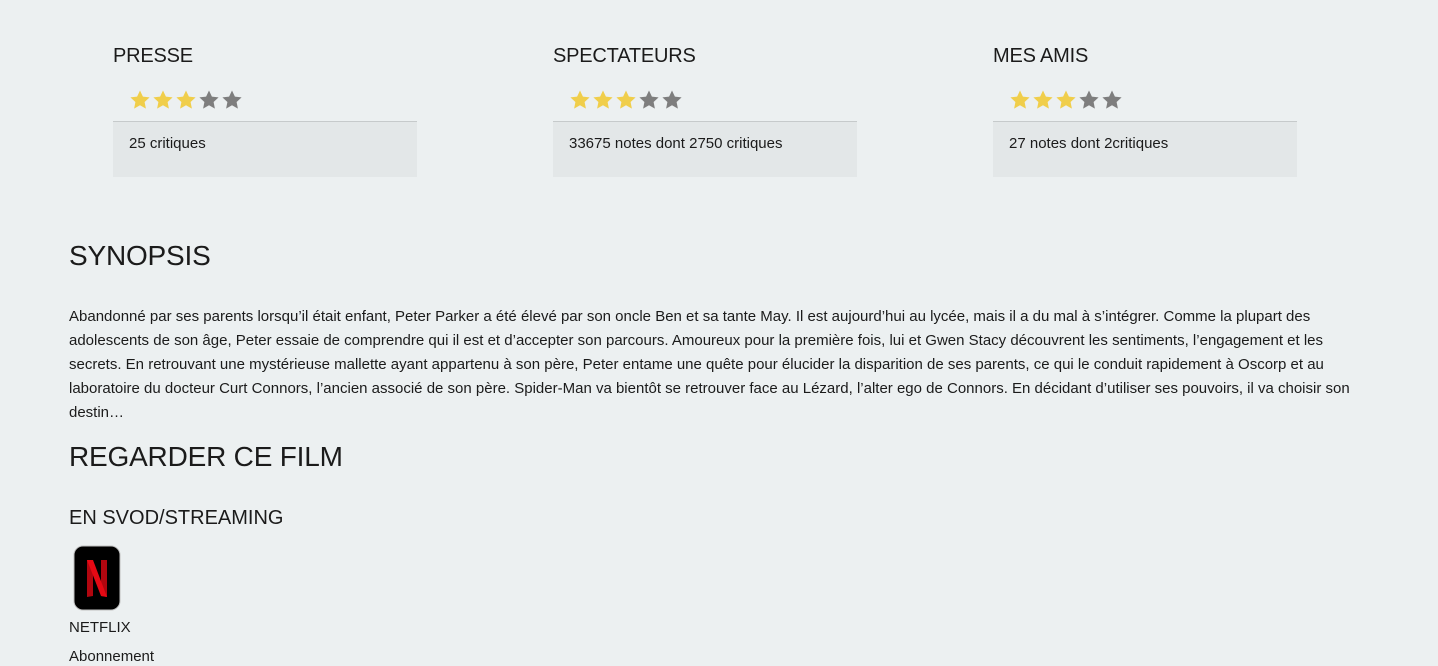 This screenshot has width=1438, height=666. What do you see at coordinates (624, 56) in the screenshot?
I see `rating-title: SPECTATEURS` at bounding box center [624, 56].